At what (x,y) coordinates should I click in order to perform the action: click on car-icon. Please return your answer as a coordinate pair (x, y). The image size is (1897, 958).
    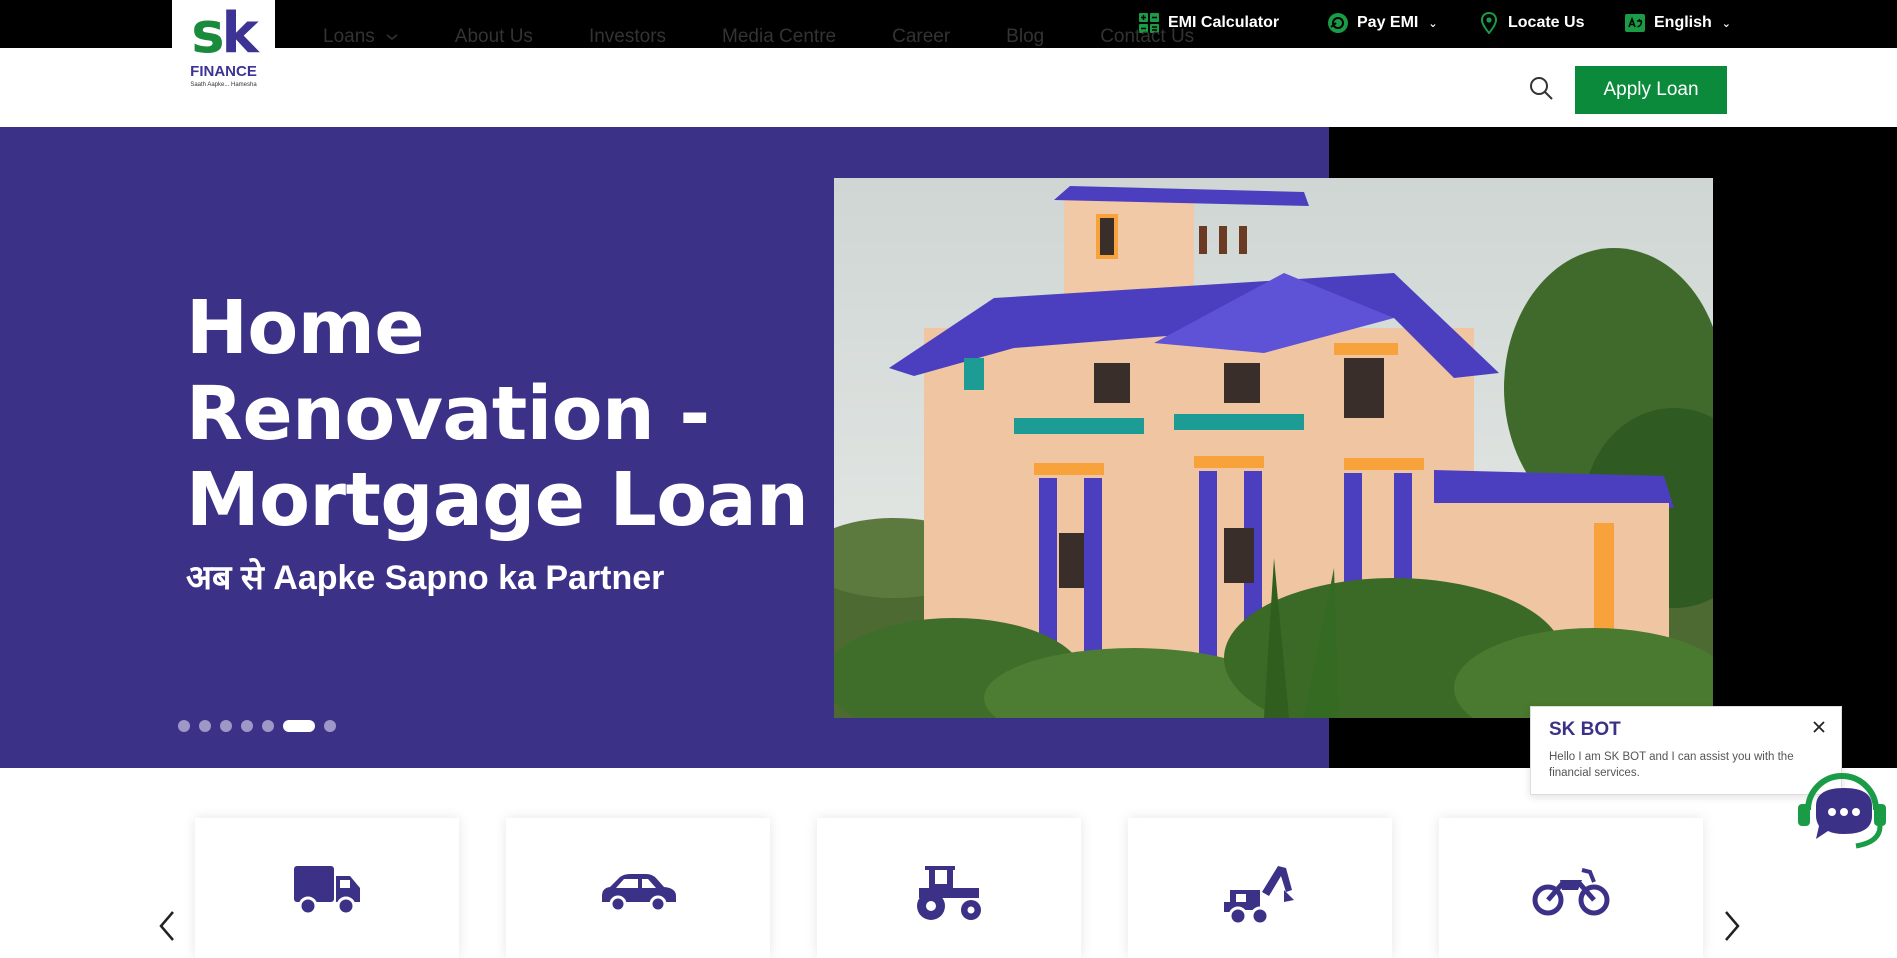
    Looking at the image, I should click on (639, 893).